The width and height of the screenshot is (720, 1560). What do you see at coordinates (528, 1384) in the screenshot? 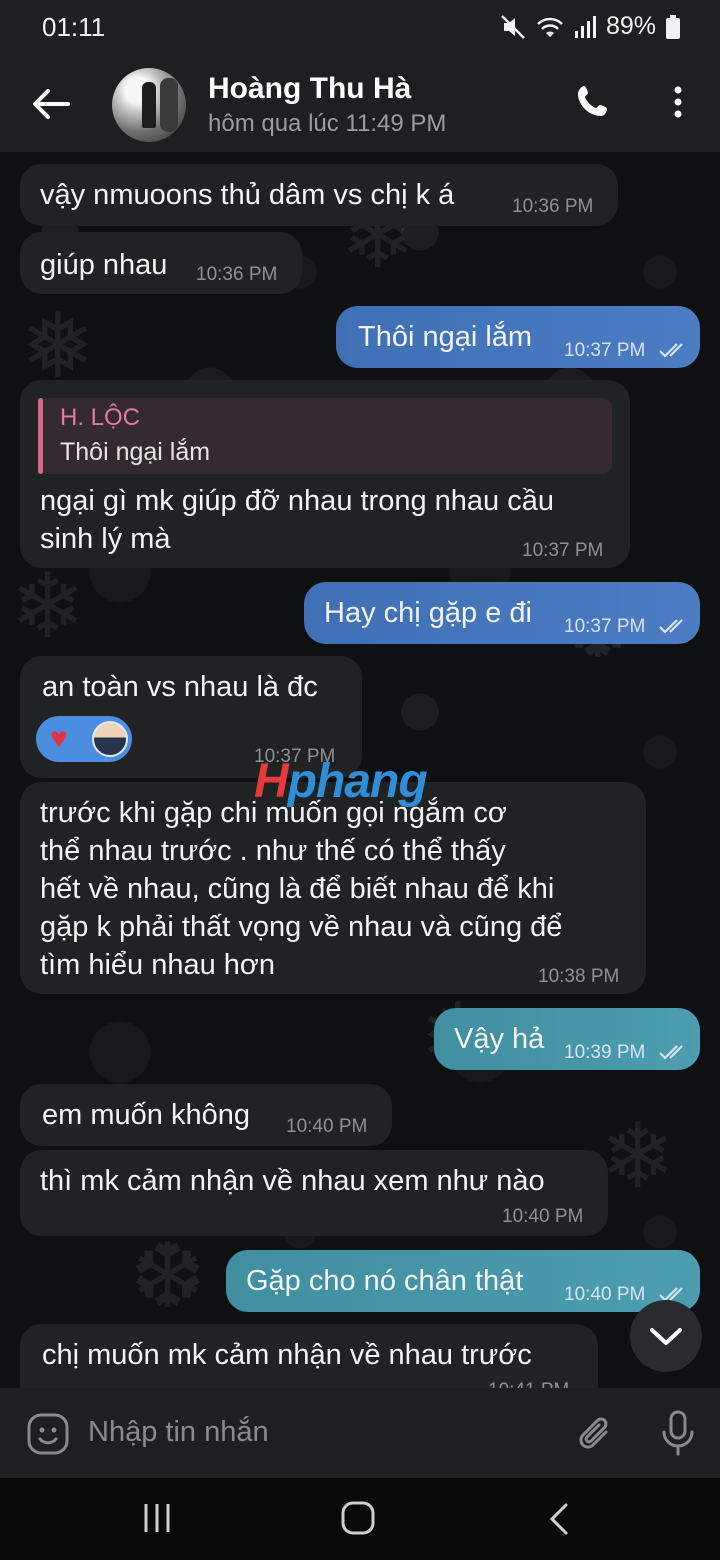
I see `message-time: 10:41 PM` at bounding box center [528, 1384].